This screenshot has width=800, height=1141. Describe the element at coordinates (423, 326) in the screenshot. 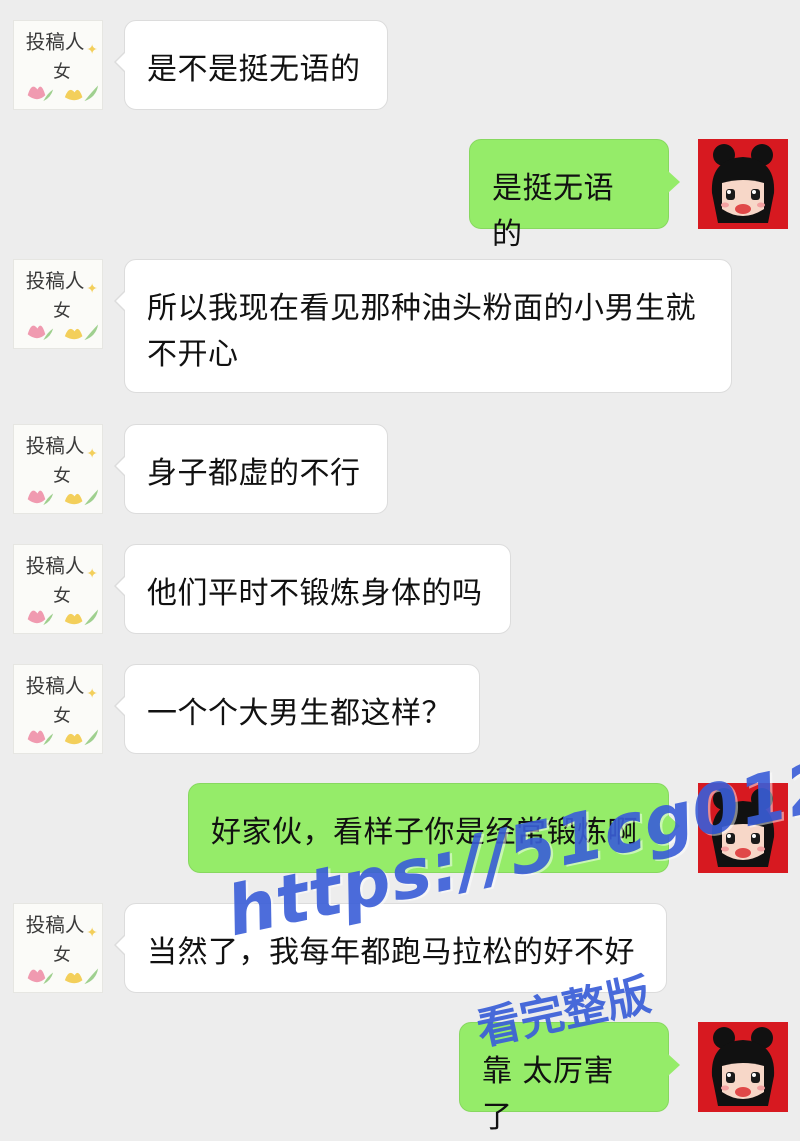

I see `incoming-message-bubble: 所以我现在看见那种油头粉面的小男生就 不开心` at that location.